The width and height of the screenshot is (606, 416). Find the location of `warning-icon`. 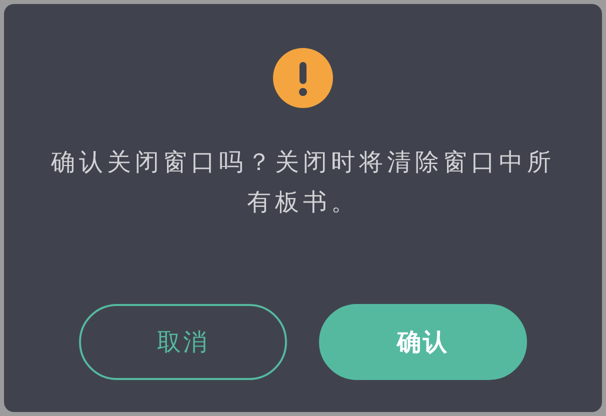

warning-icon is located at coordinates (303, 78).